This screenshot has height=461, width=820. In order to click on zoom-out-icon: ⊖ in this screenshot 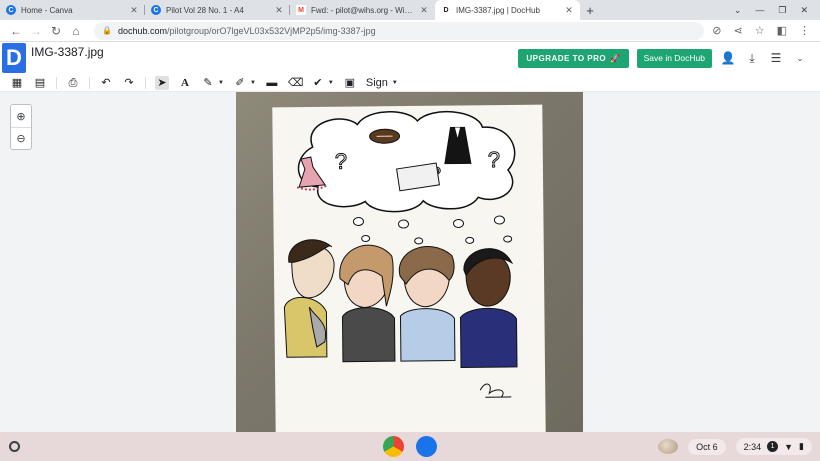, I will do `click(21, 138)`.